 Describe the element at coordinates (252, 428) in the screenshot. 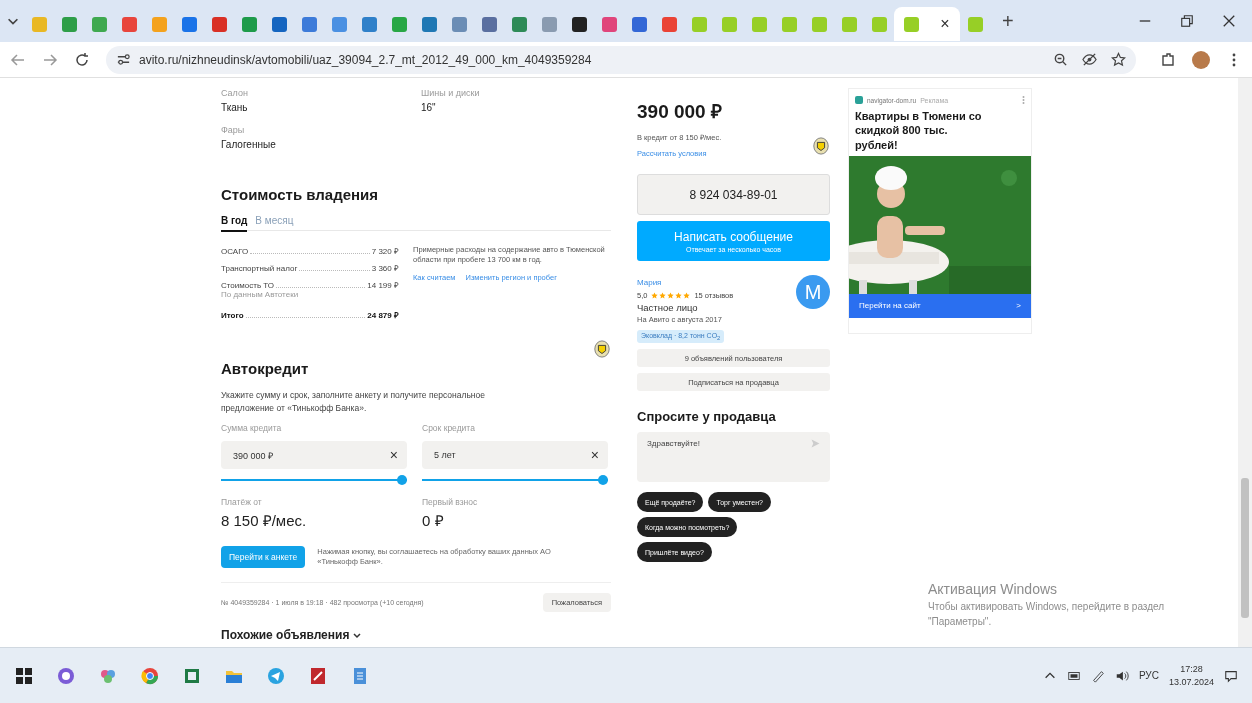

I see `field-label: Сумма кредита` at that location.